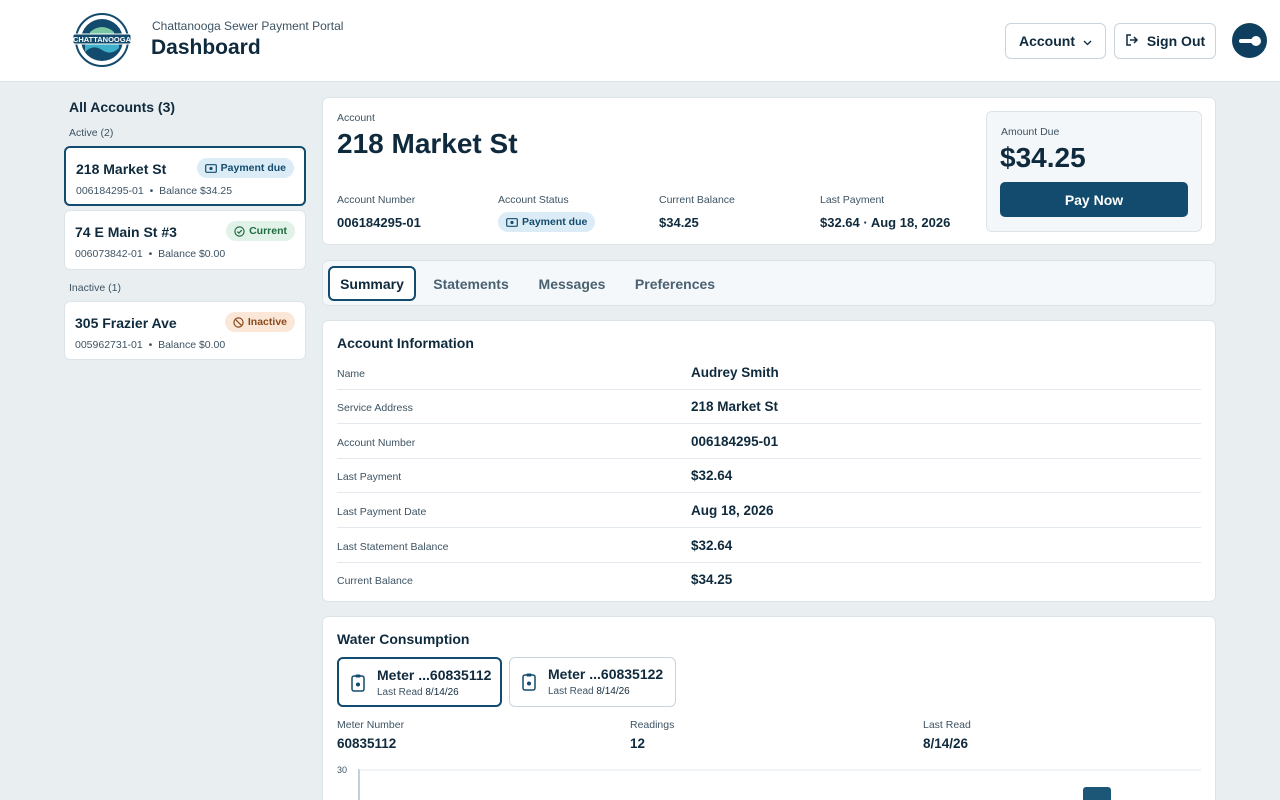 The width and height of the screenshot is (1280, 800). What do you see at coordinates (122, 107) in the screenshot?
I see `all-accounts-heading: All Accounts (3)` at bounding box center [122, 107].